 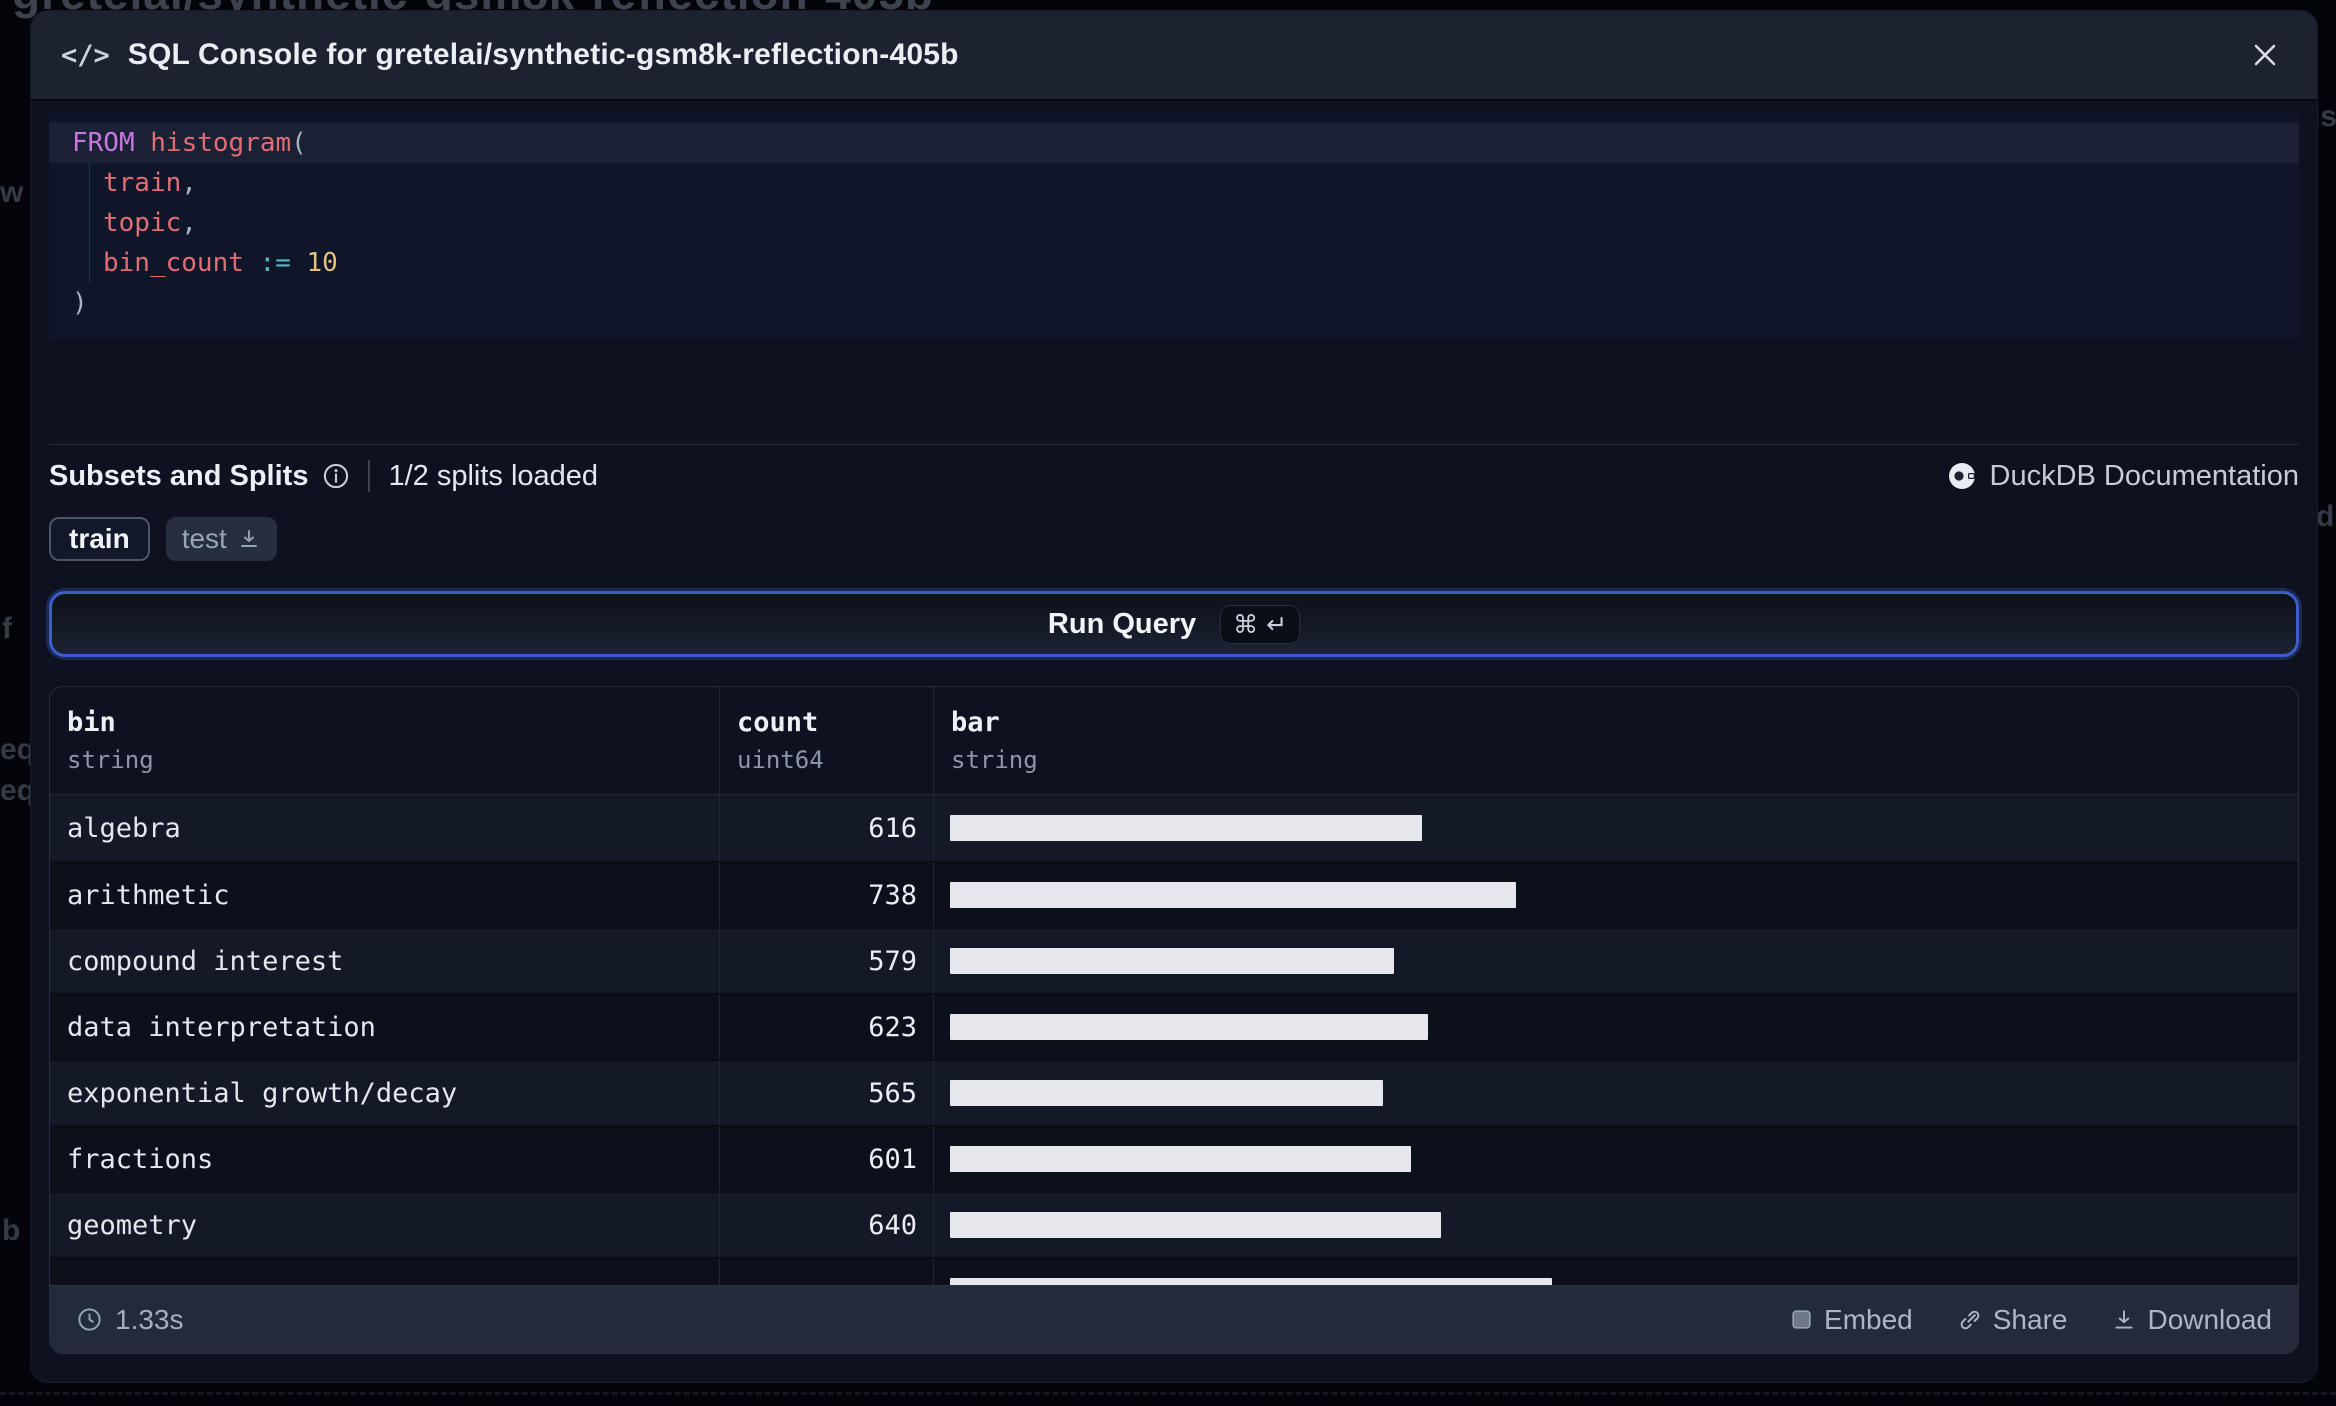 What do you see at coordinates (2325, 516) in the screenshot?
I see `background-text-fragment: d` at bounding box center [2325, 516].